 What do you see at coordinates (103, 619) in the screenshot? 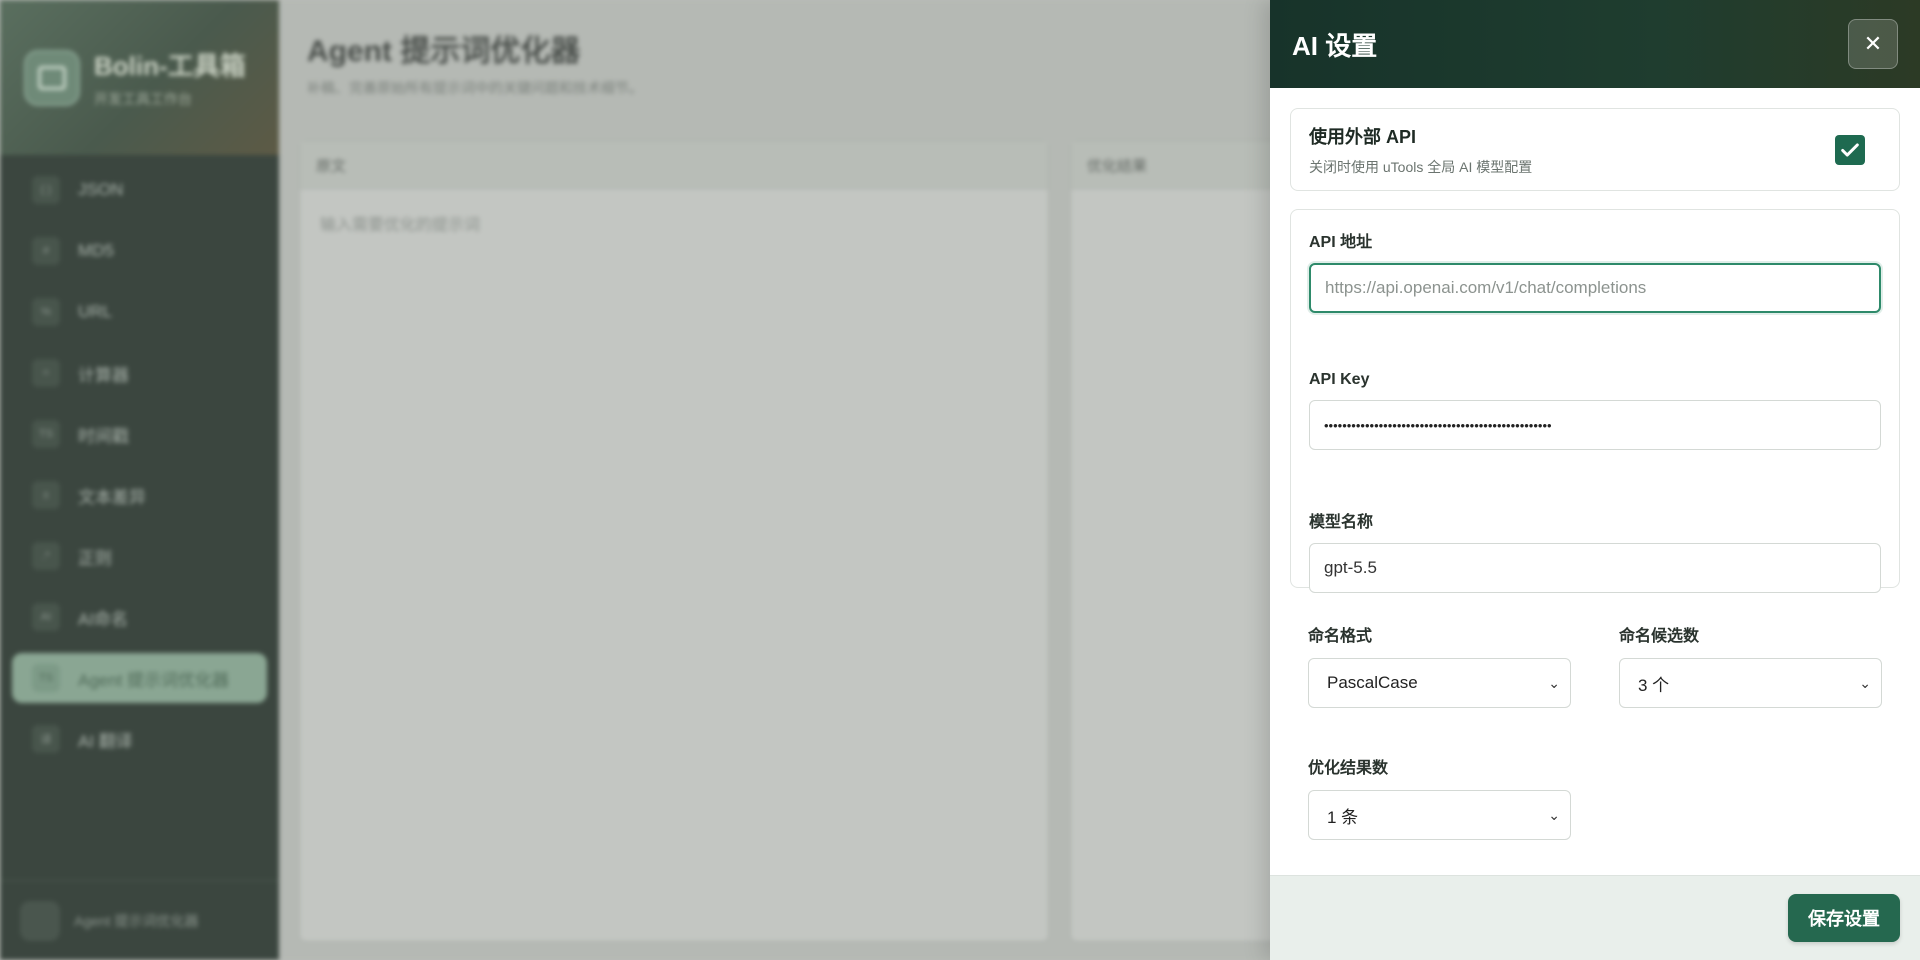
I see `sidebar-item-label: AI命名` at bounding box center [103, 619].